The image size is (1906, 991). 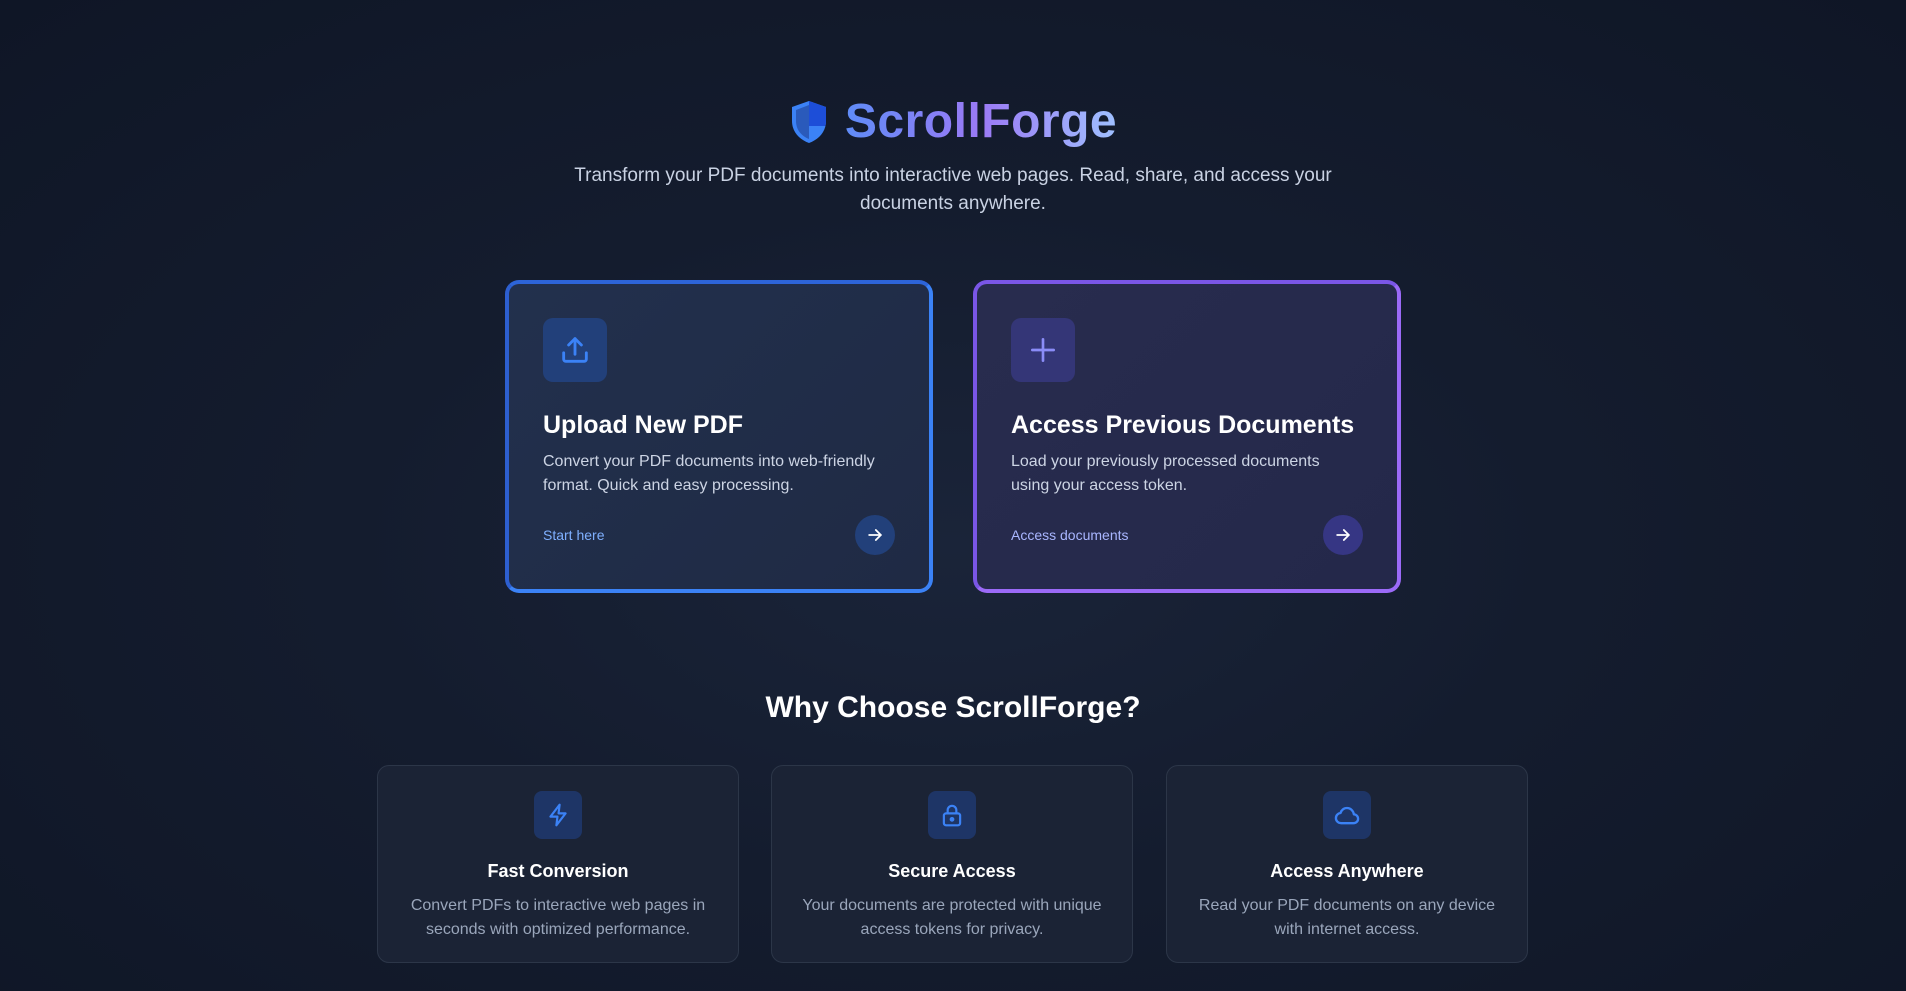 I want to click on access-arrow-button, so click(x=1343, y=535).